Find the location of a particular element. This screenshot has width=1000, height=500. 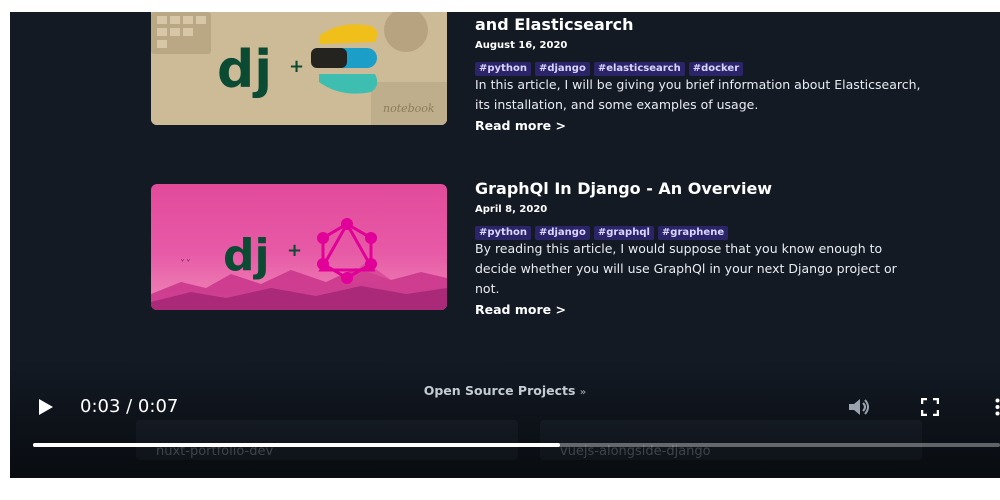

fullscreen-icon is located at coordinates (930, 408).